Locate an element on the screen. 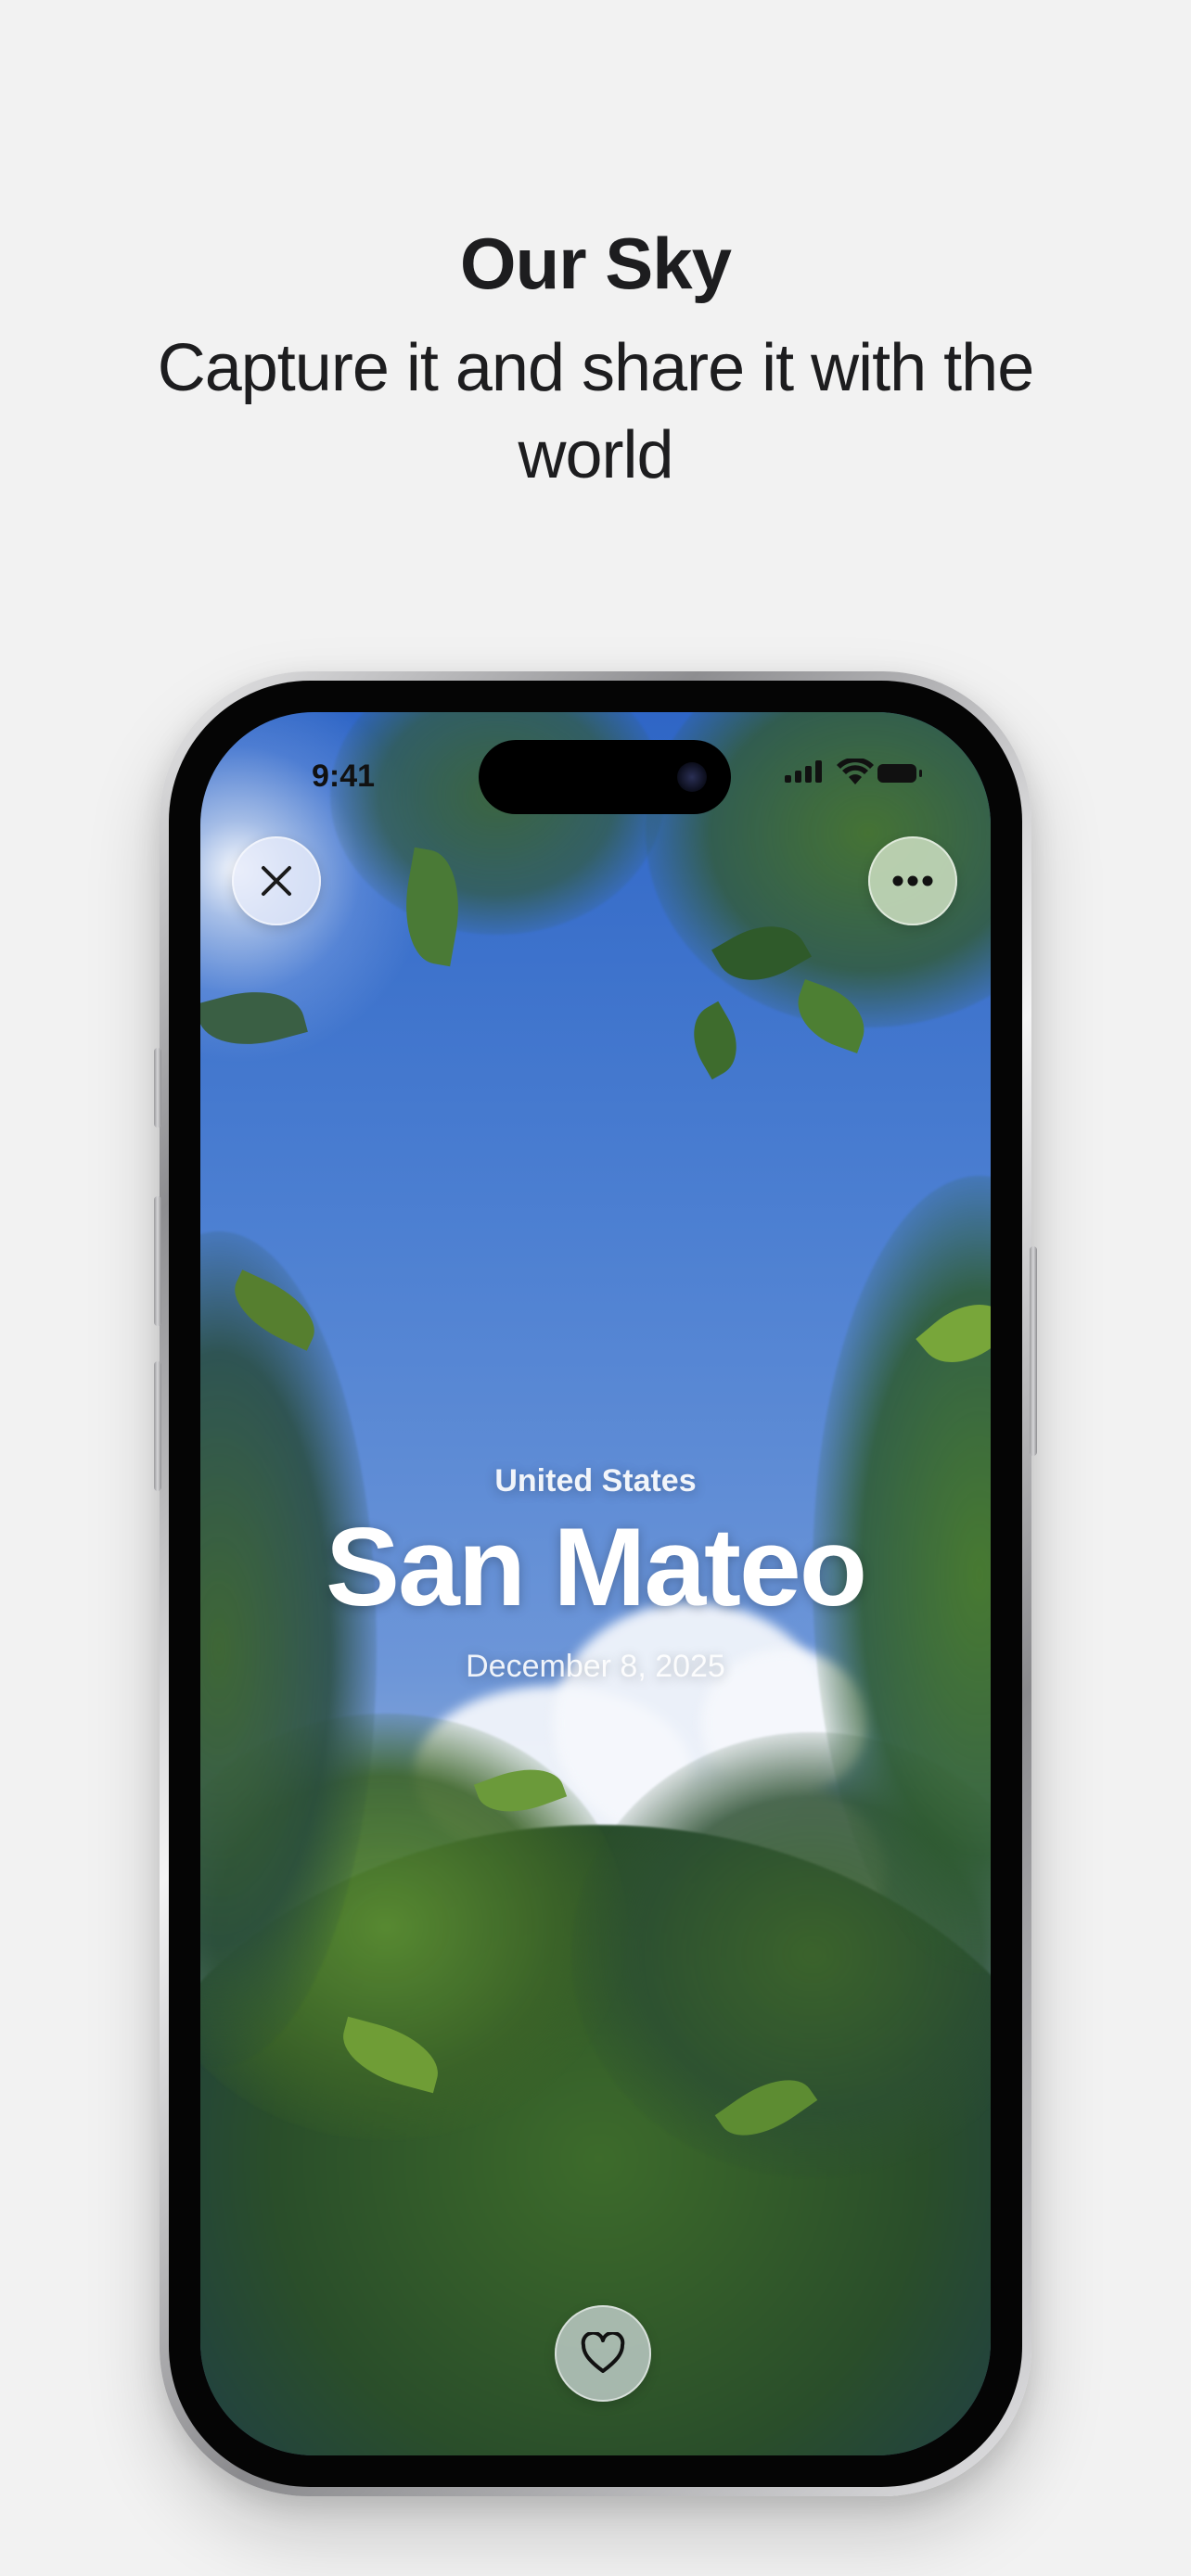 This screenshot has height=2576, width=1191. status-bar: 9:41 is located at coordinates (595, 767).